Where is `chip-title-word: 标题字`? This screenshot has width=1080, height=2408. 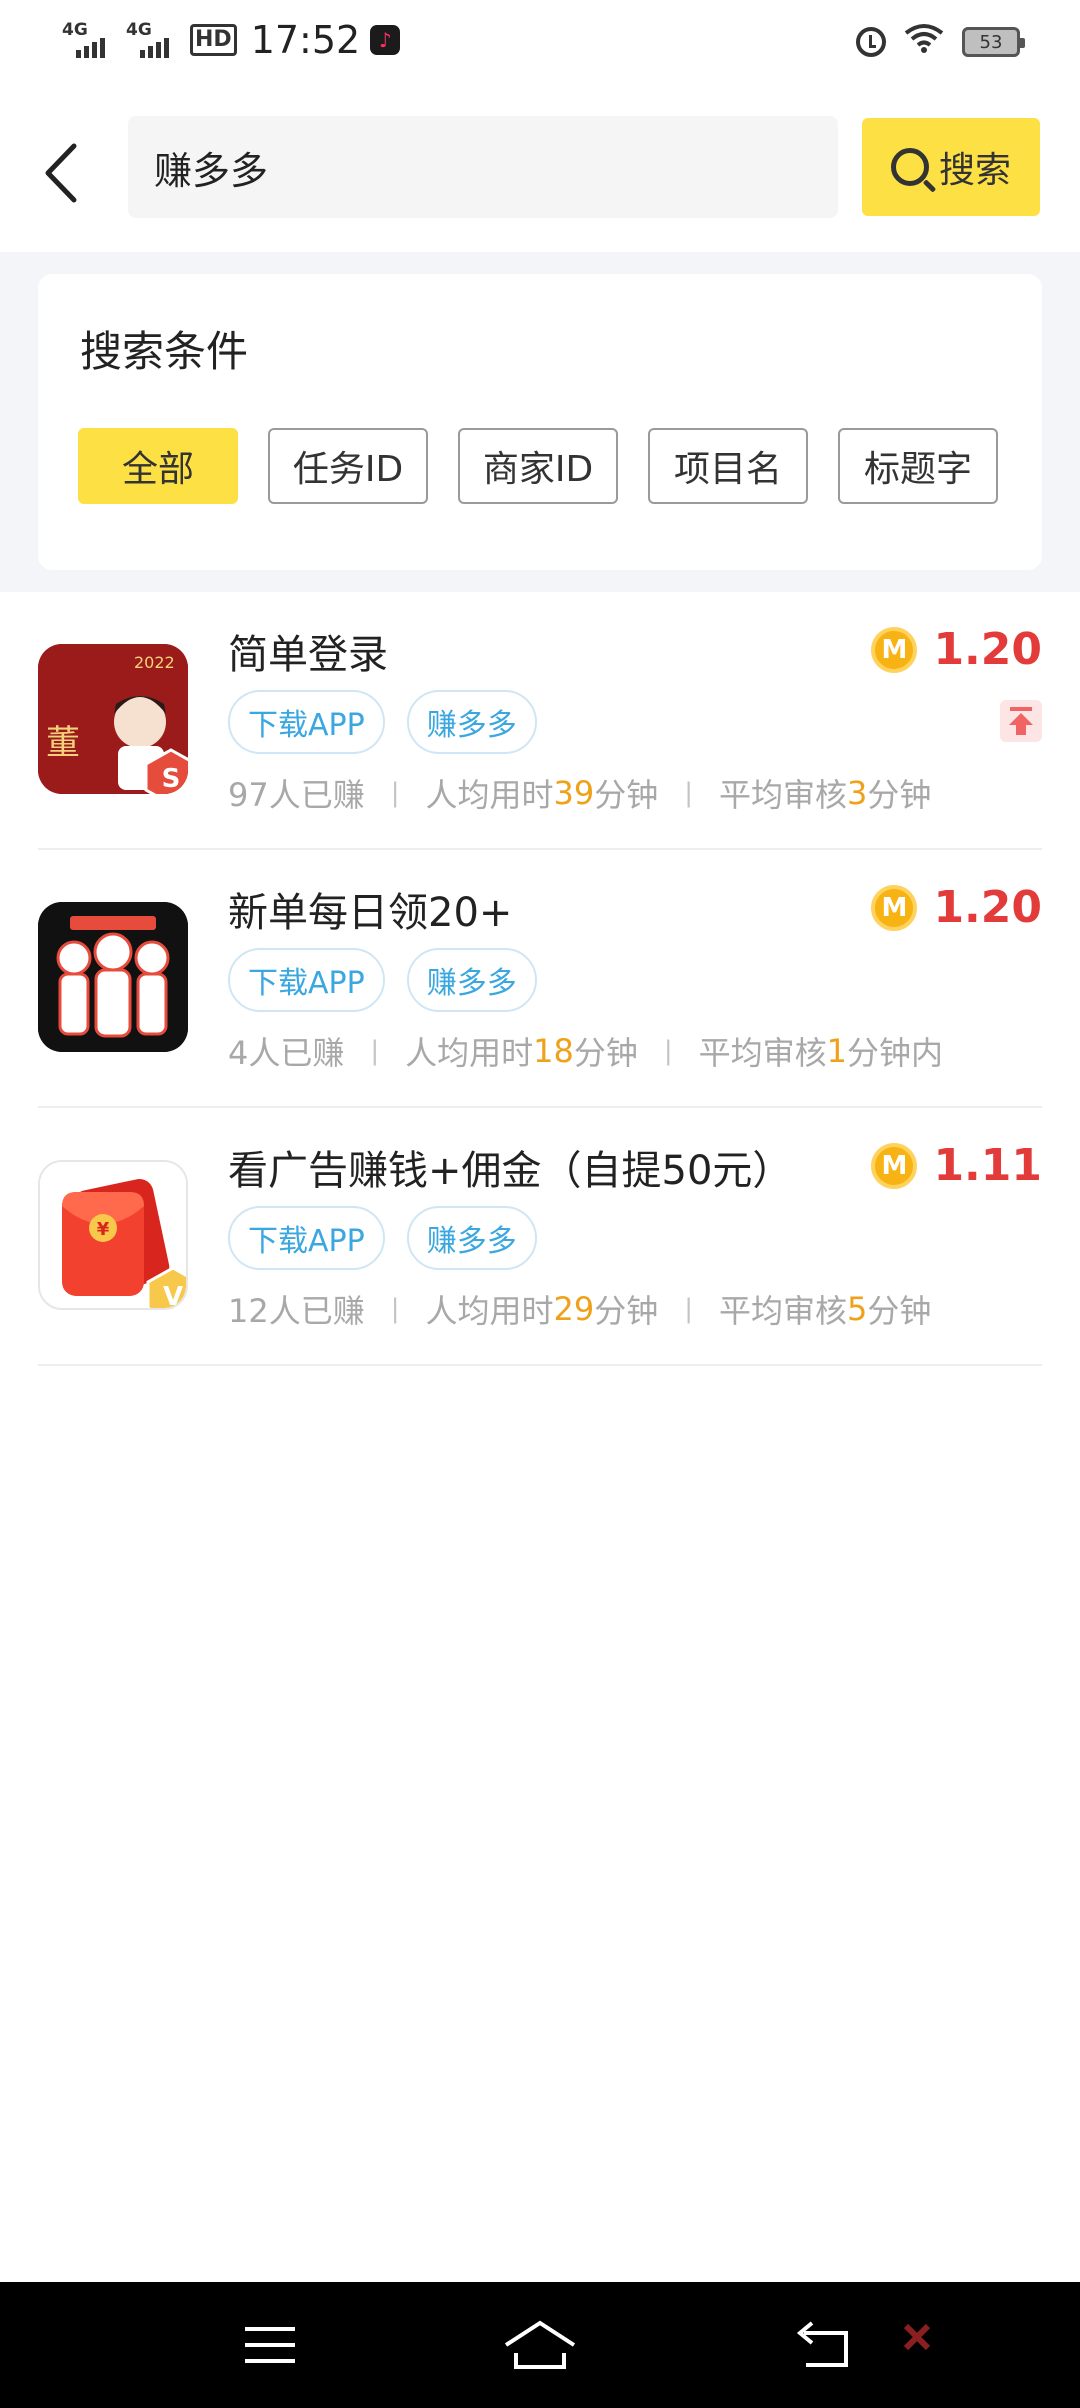
chip-title-word: 标题字 is located at coordinates (918, 466).